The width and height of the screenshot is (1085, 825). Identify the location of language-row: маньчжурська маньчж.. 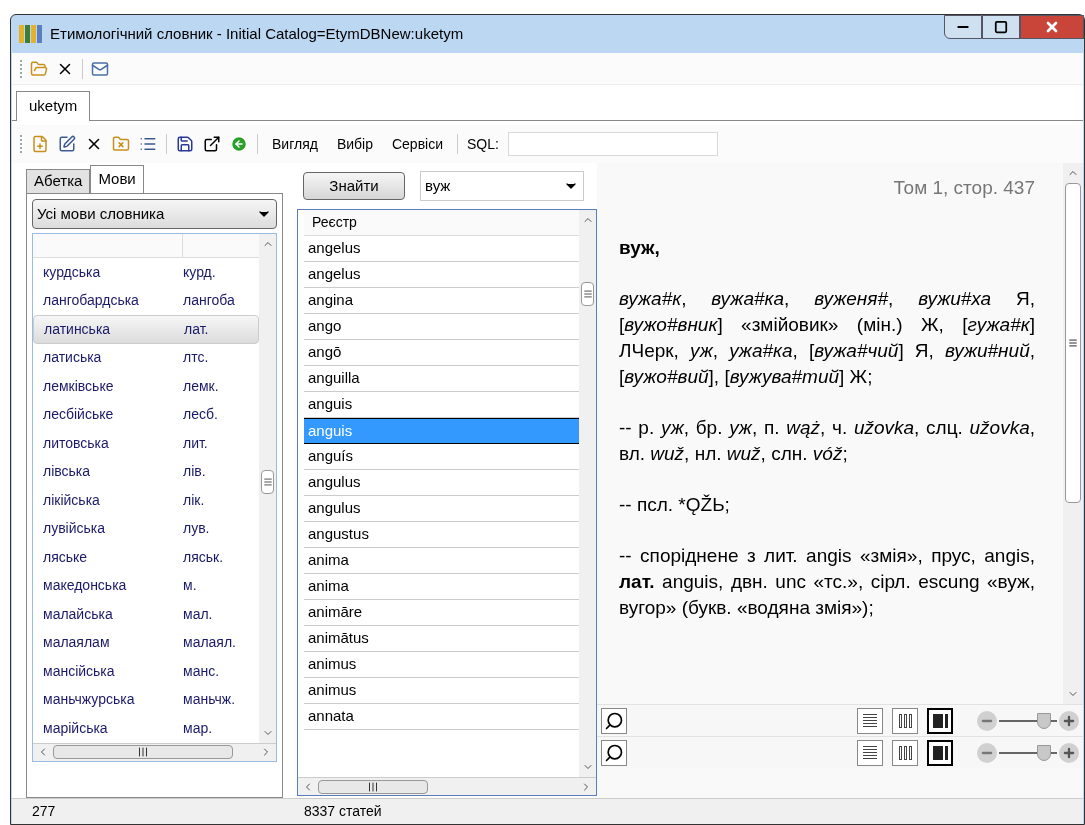
(146, 699).